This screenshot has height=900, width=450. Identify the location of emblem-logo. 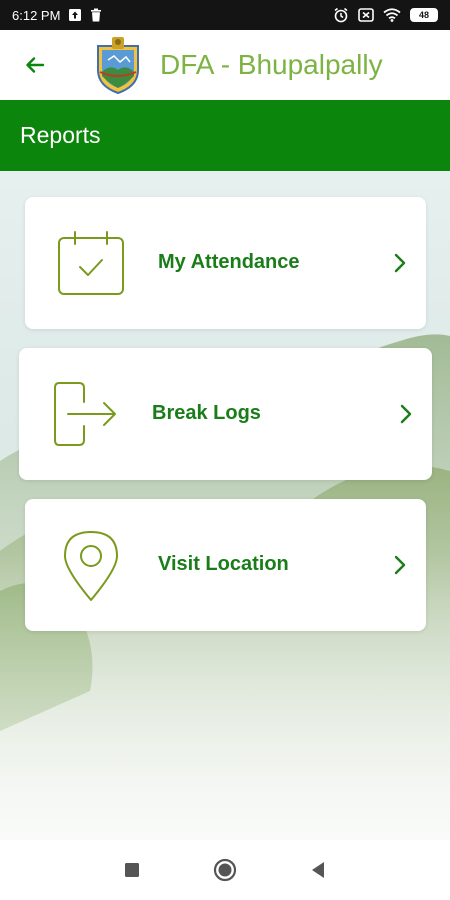
(118, 65).